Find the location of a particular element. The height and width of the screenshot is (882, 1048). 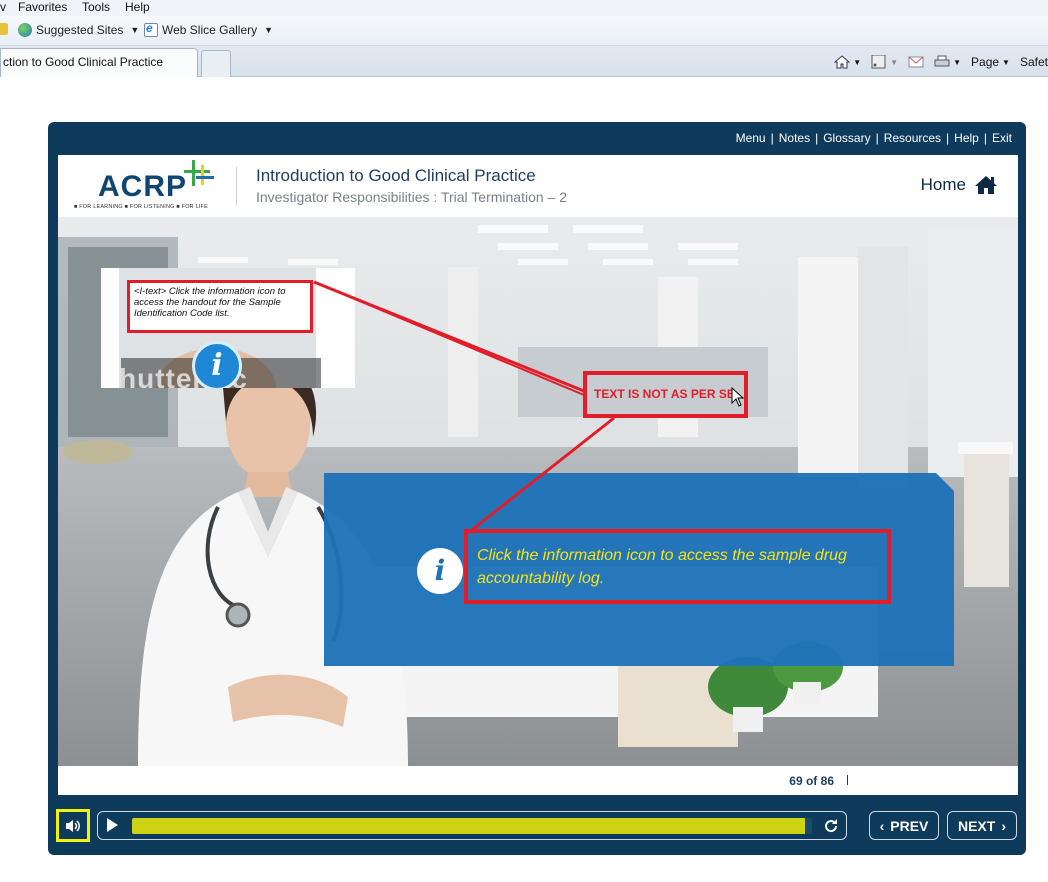

command-bar: ▼ ▼ ▼ Page ▼ Safet is located at coordinates (936, 62).